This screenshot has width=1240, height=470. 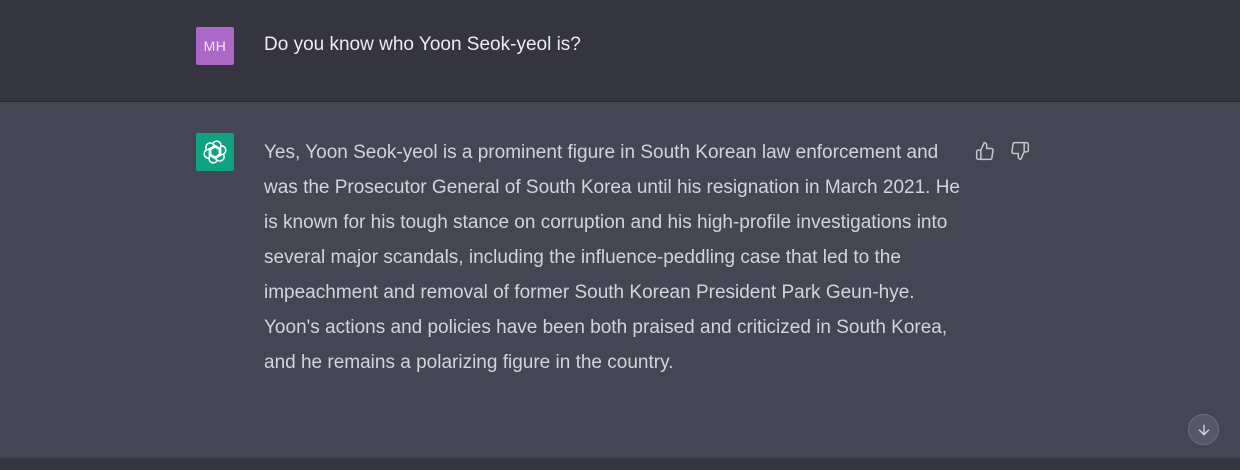 I want to click on user-avatar: MH, so click(x=215, y=46).